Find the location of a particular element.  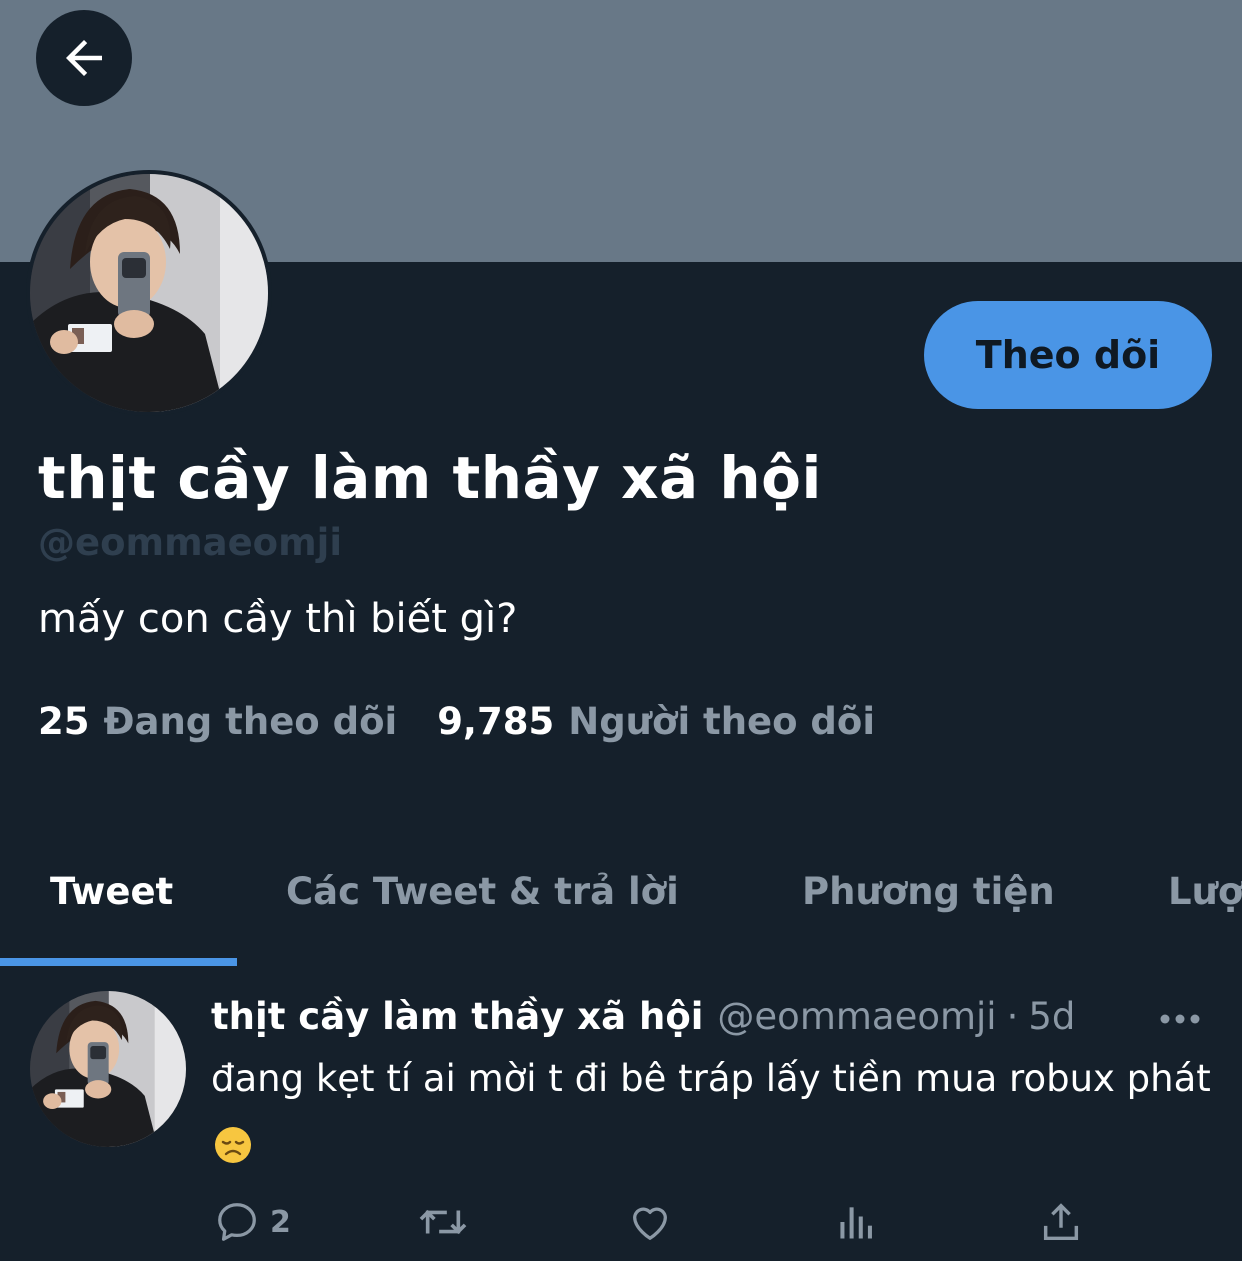

reply-icon is located at coordinates (237, 1222).